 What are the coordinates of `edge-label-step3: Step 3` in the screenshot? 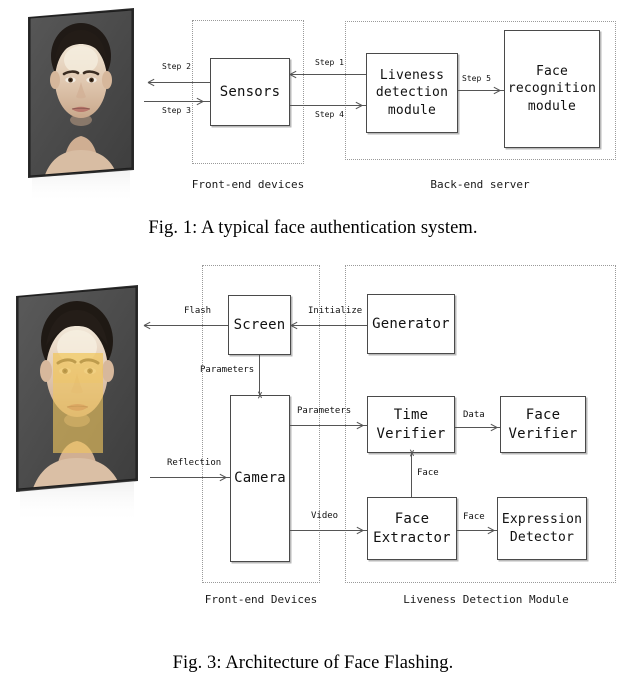 It's located at (176, 110).